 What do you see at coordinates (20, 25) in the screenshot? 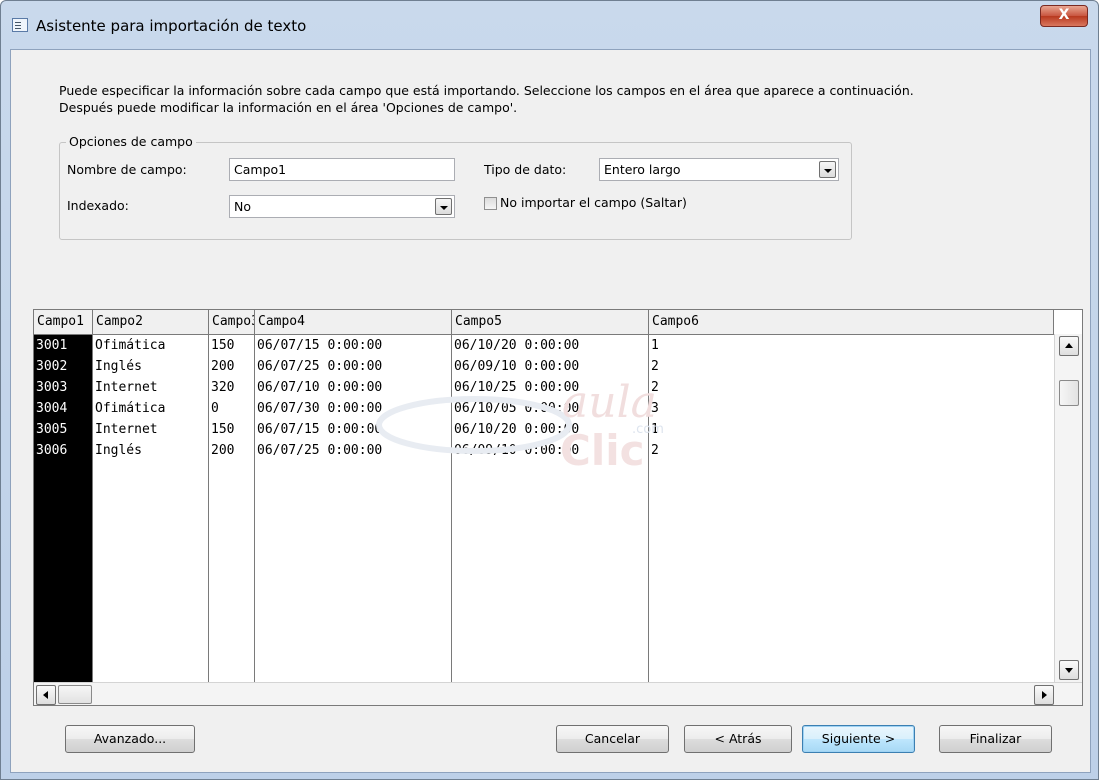
I see `text-import-app-icon` at bounding box center [20, 25].